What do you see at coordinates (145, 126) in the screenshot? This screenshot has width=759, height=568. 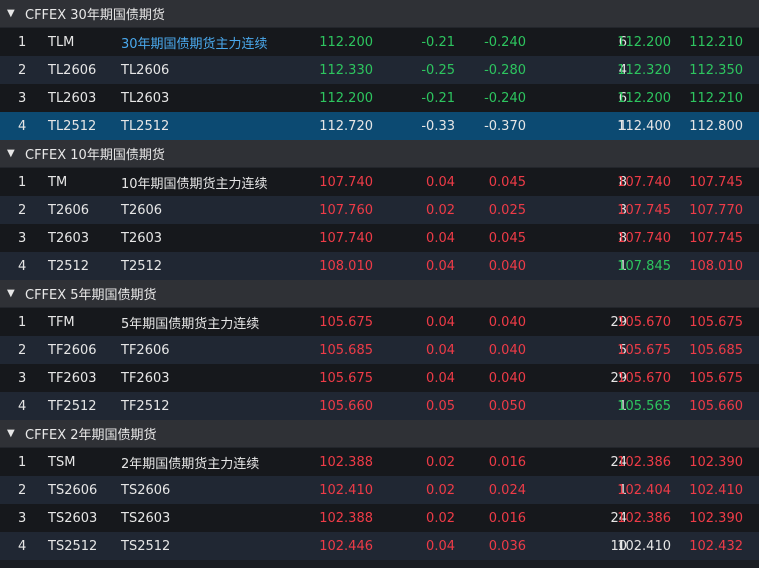 I see `contract-name: TL2512` at bounding box center [145, 126].